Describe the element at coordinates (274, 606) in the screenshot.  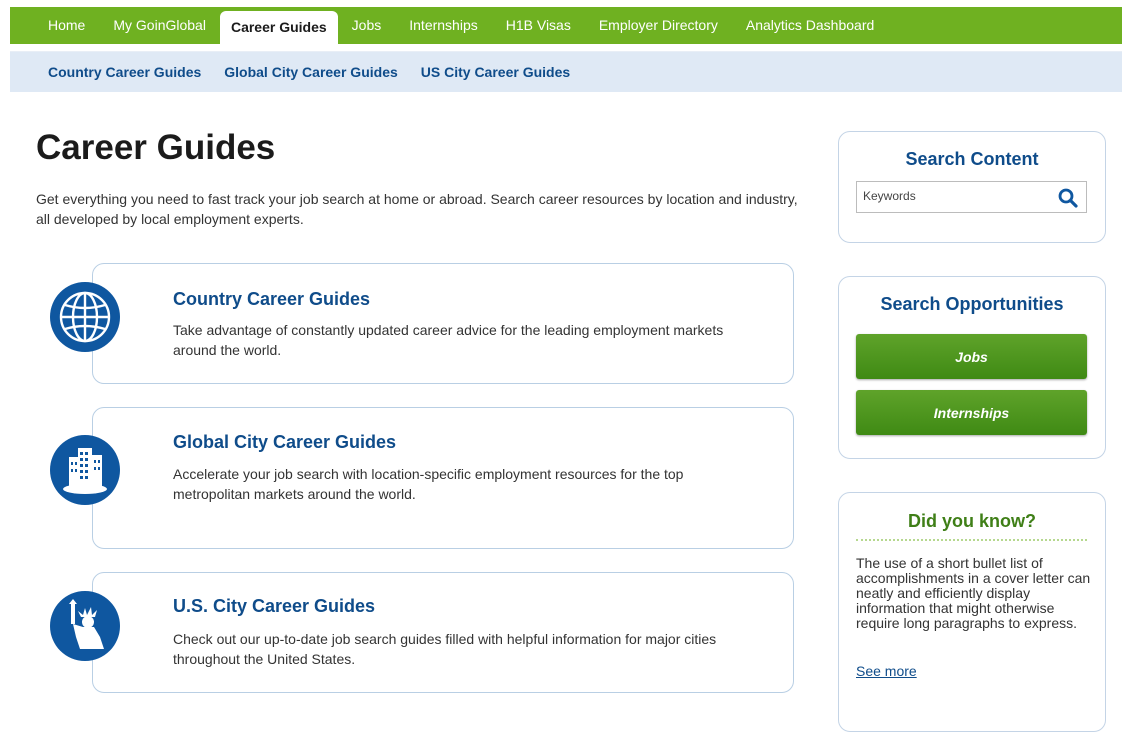
I see `us-city-career-guides-link: U.S. City Career Guides` at that location.